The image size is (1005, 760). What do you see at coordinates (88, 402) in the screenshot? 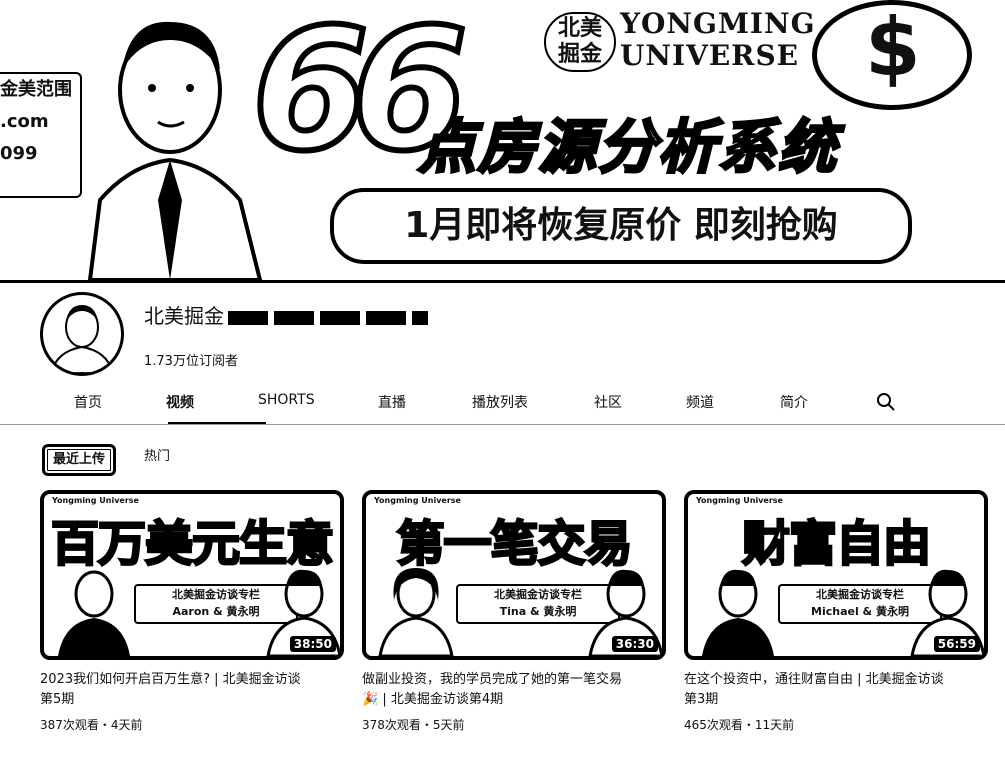
I see `tab-home: 首页` at bounding box center [88, 402].